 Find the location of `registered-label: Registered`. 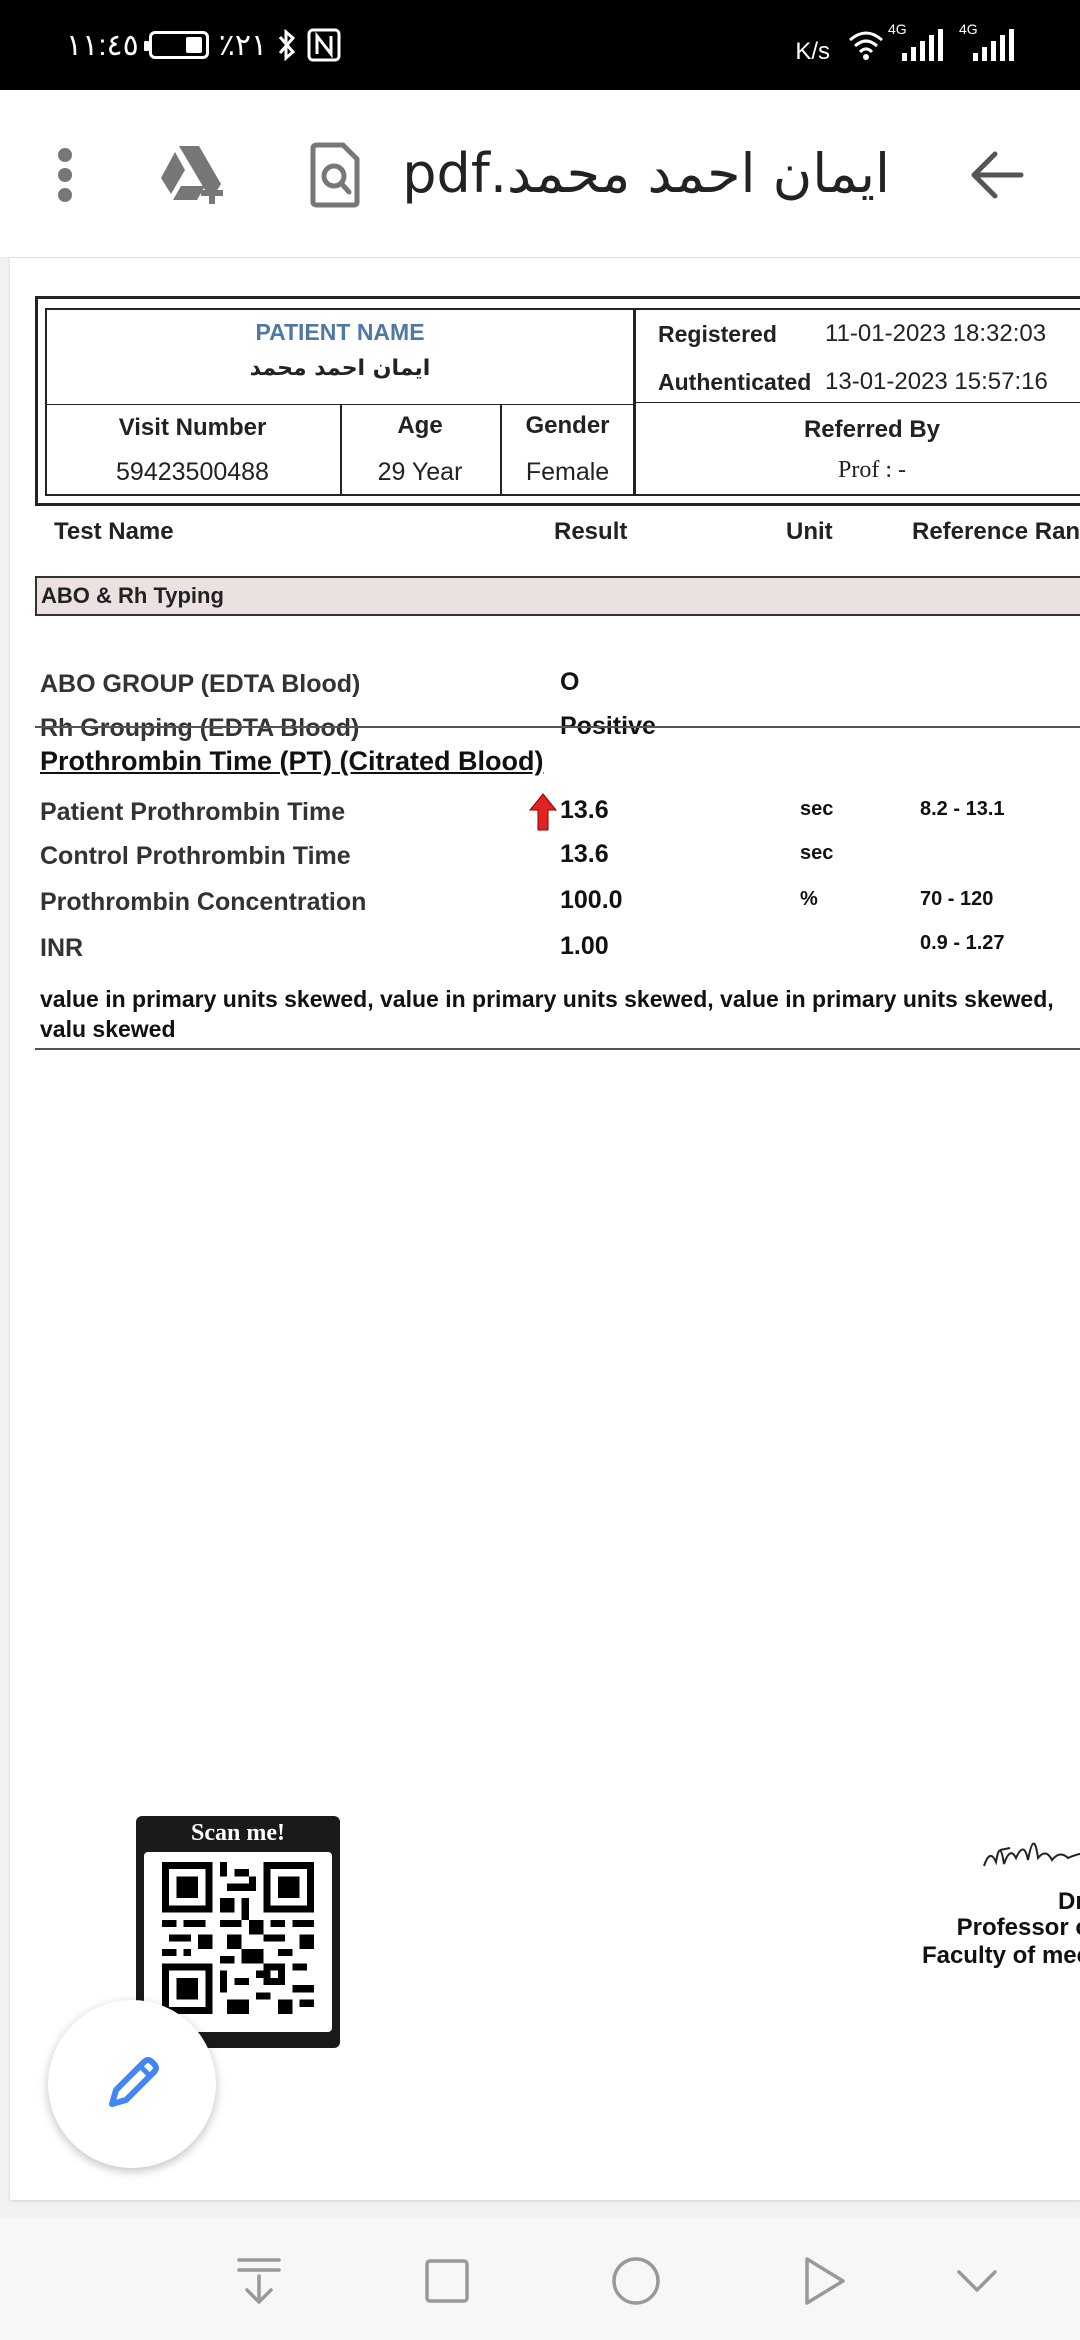

registered-label: Registered is located at coordinates (717, 333).